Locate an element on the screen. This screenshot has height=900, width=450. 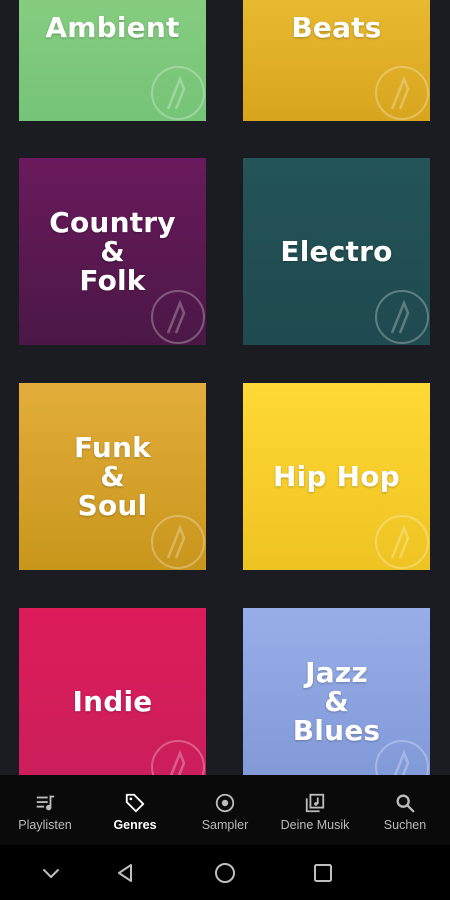
genre-label: Beats is located at coordinates (336, 27).